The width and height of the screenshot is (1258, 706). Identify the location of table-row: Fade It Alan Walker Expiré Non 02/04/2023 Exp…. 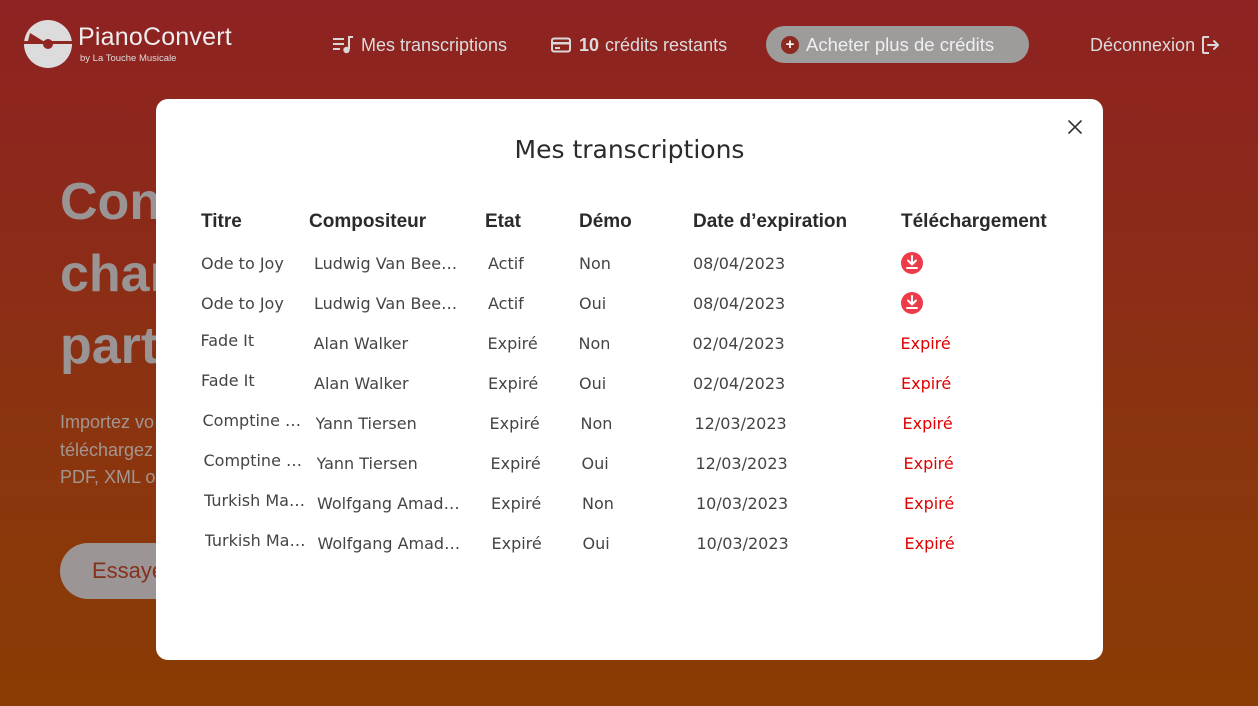
(629, 352).